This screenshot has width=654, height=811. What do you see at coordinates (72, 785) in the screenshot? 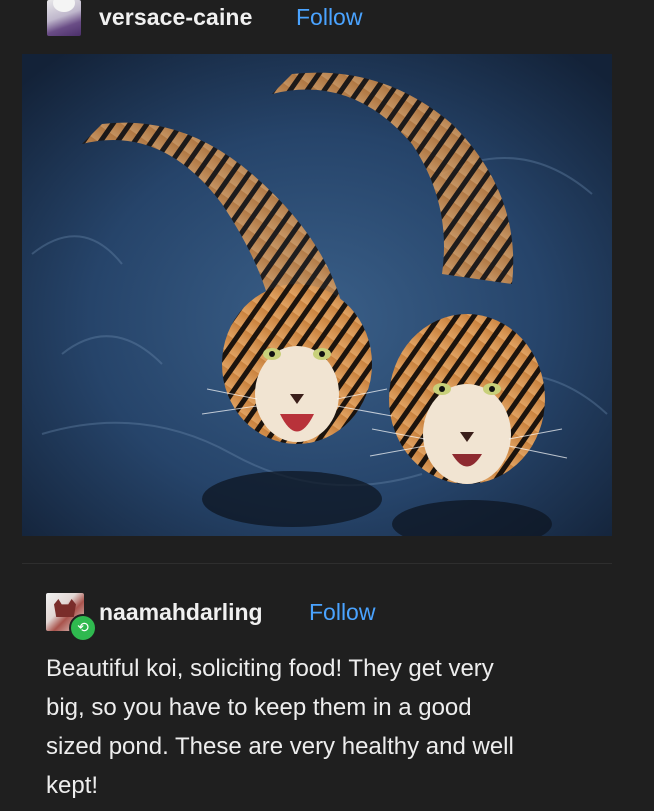
I see `post-body-line: kept!` at bounding box center [72, 785].